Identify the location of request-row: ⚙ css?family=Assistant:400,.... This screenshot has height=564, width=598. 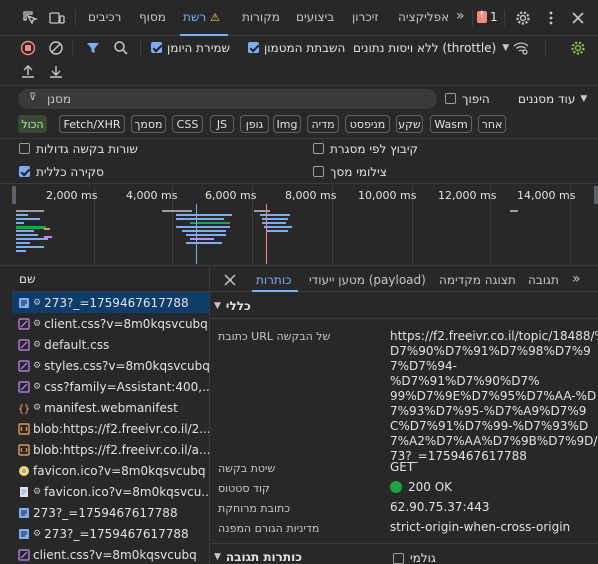
(110, 386).